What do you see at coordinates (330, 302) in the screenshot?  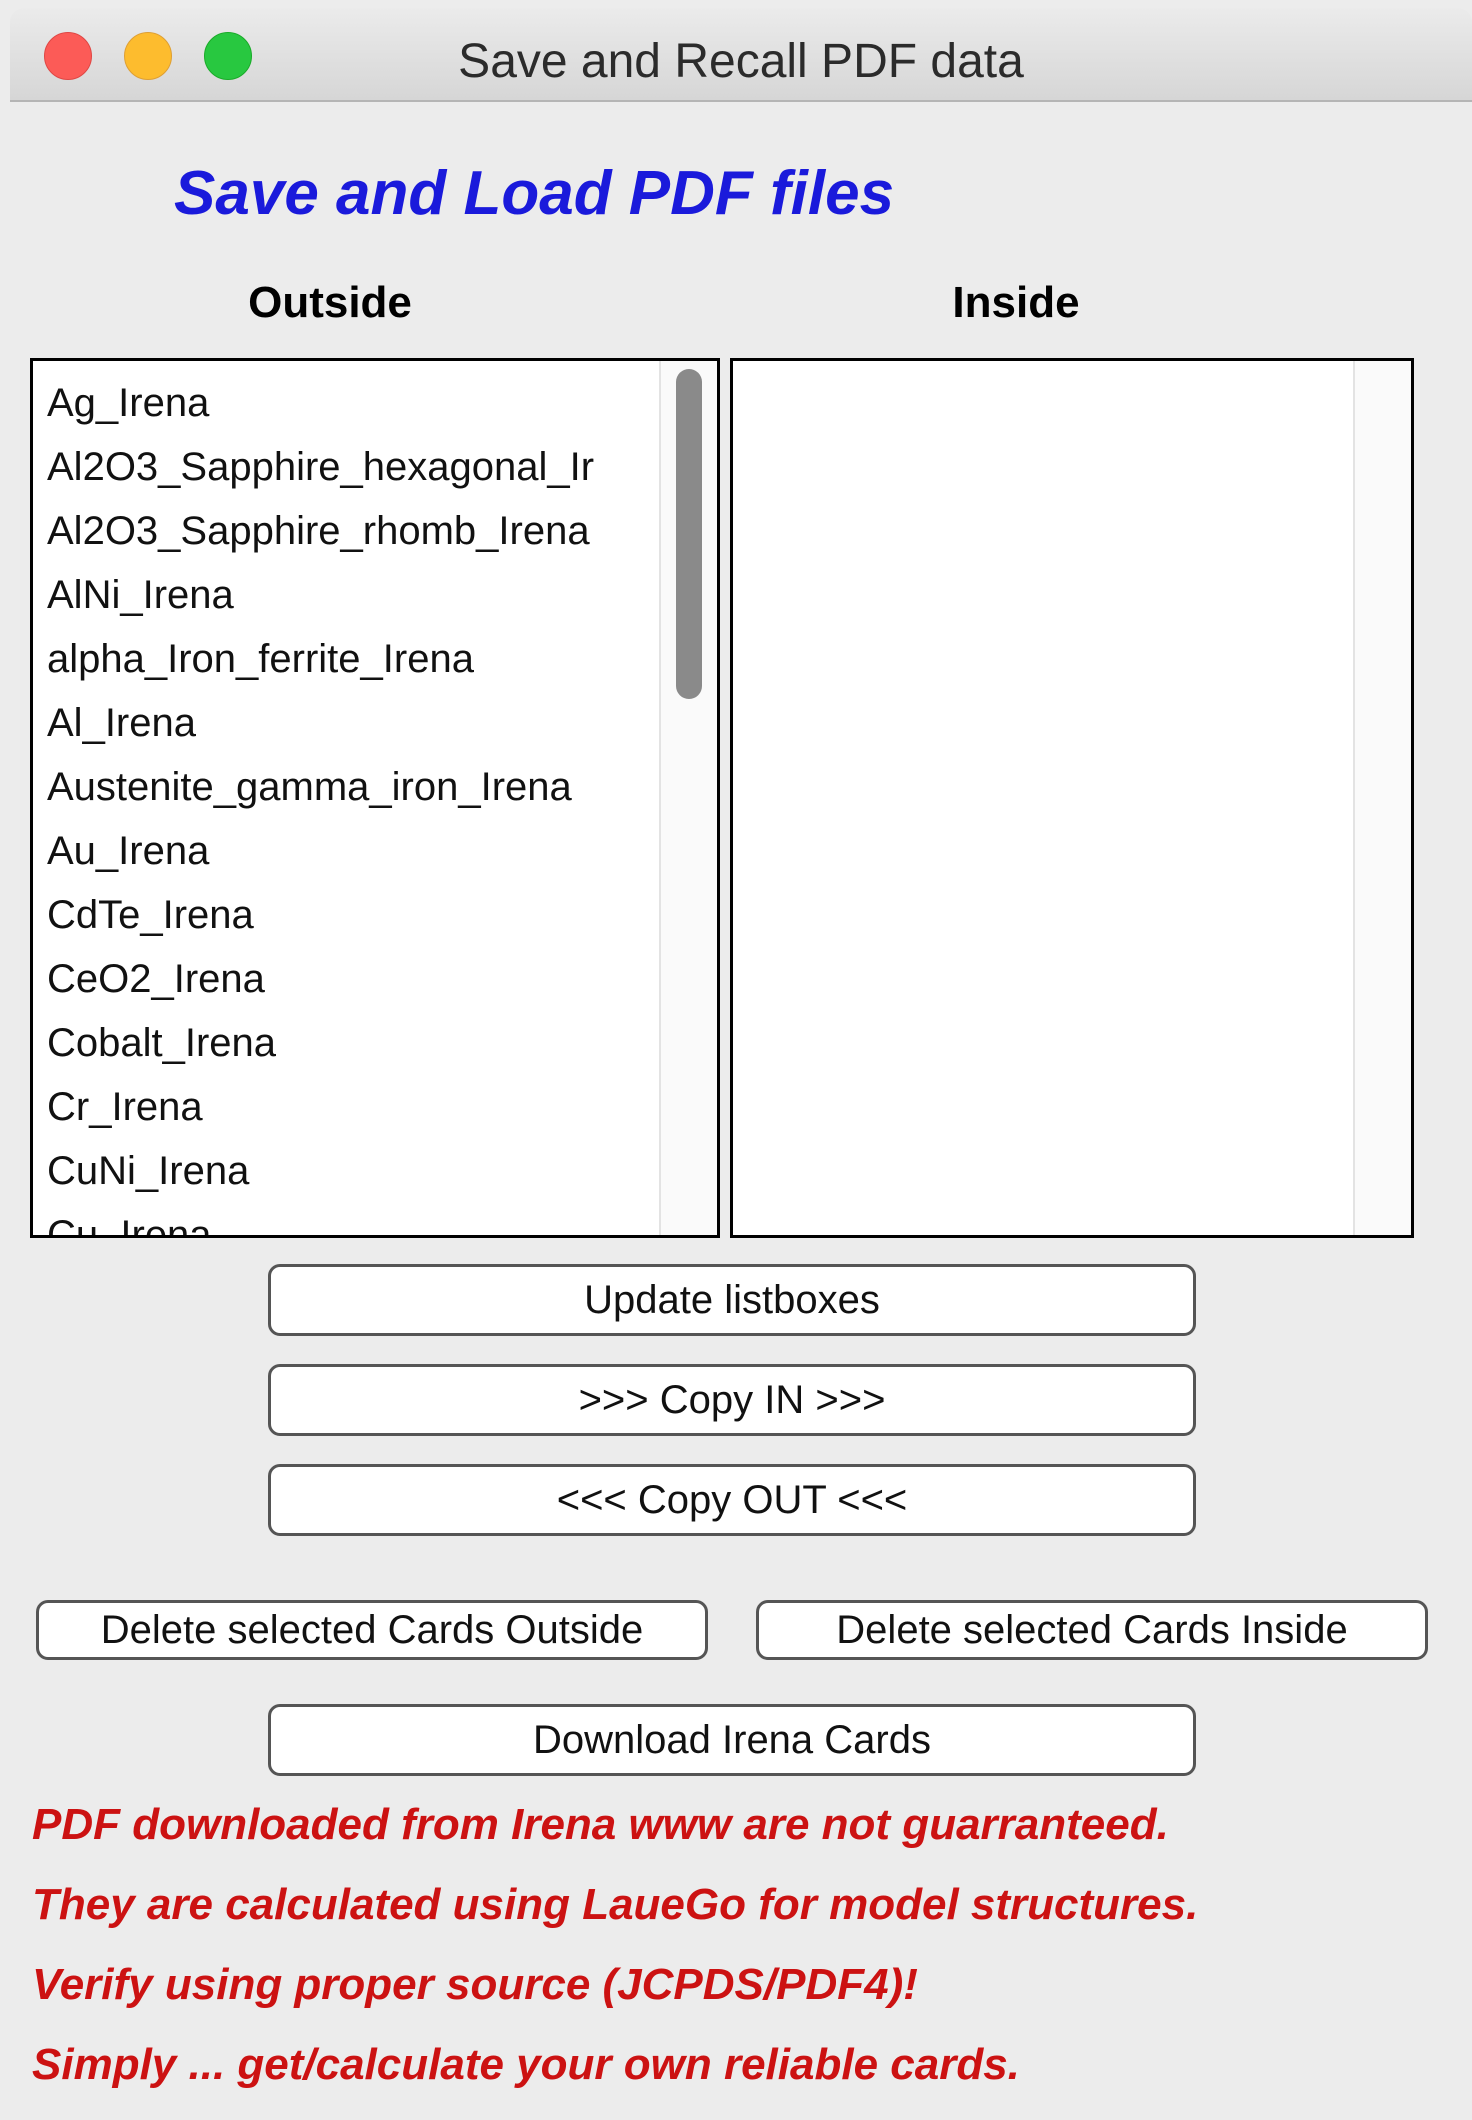 I see `outside-label: Outside` at bounding box center [330, 302].